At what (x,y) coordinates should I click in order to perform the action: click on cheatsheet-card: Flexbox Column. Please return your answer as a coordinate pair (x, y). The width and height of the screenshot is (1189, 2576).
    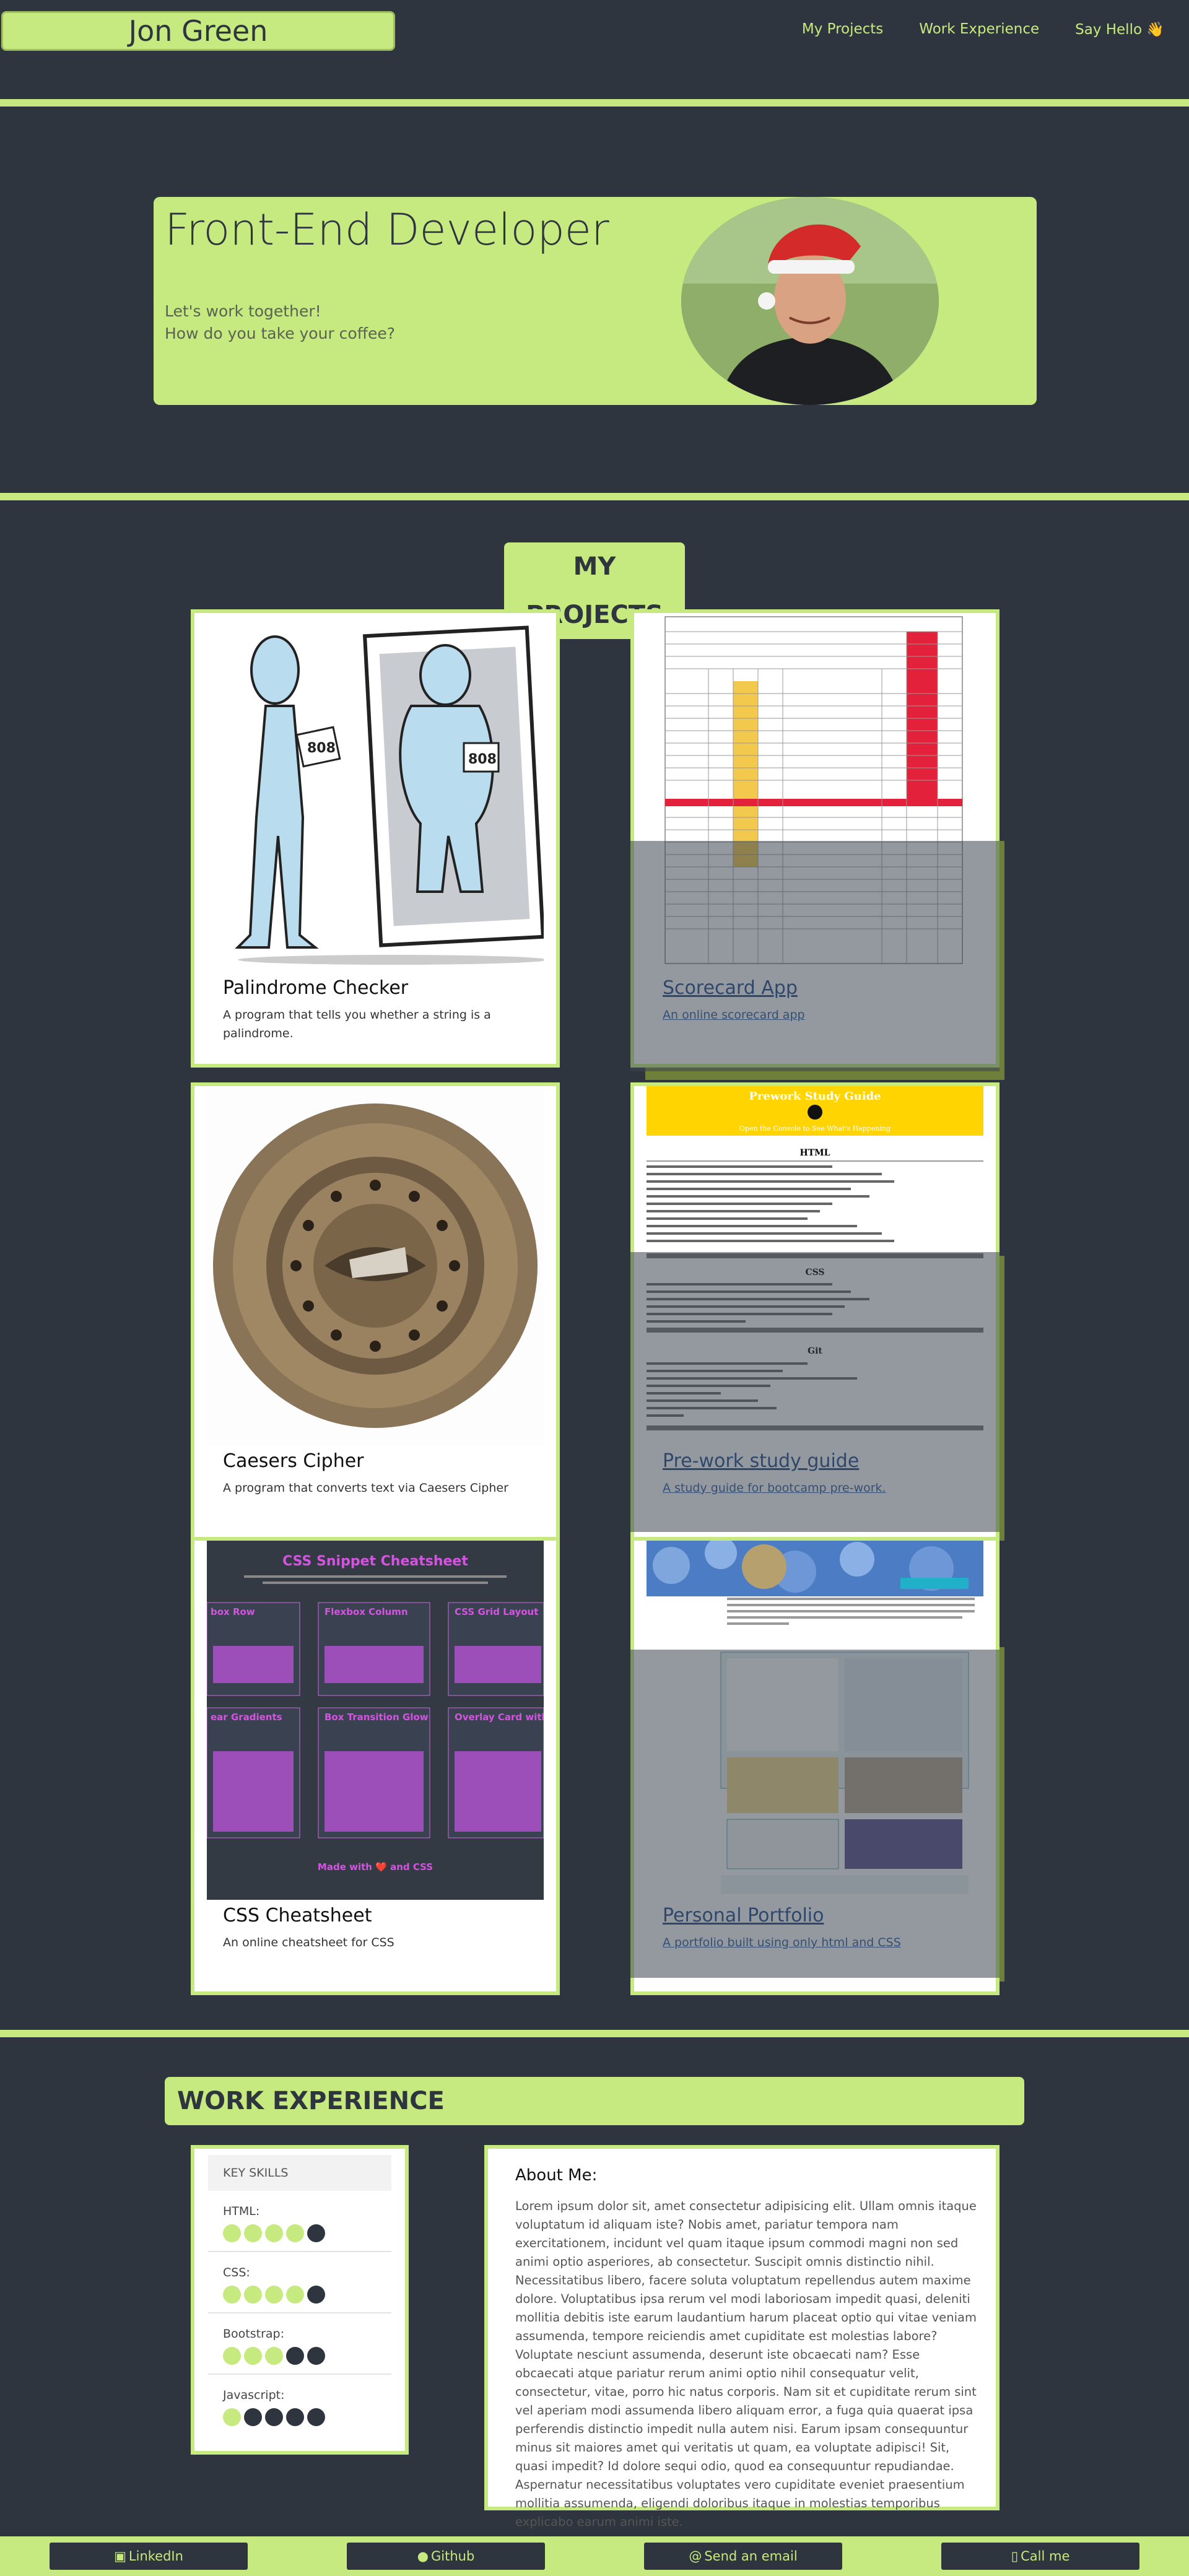
    Looking at the image, I should click on (366, 1611).